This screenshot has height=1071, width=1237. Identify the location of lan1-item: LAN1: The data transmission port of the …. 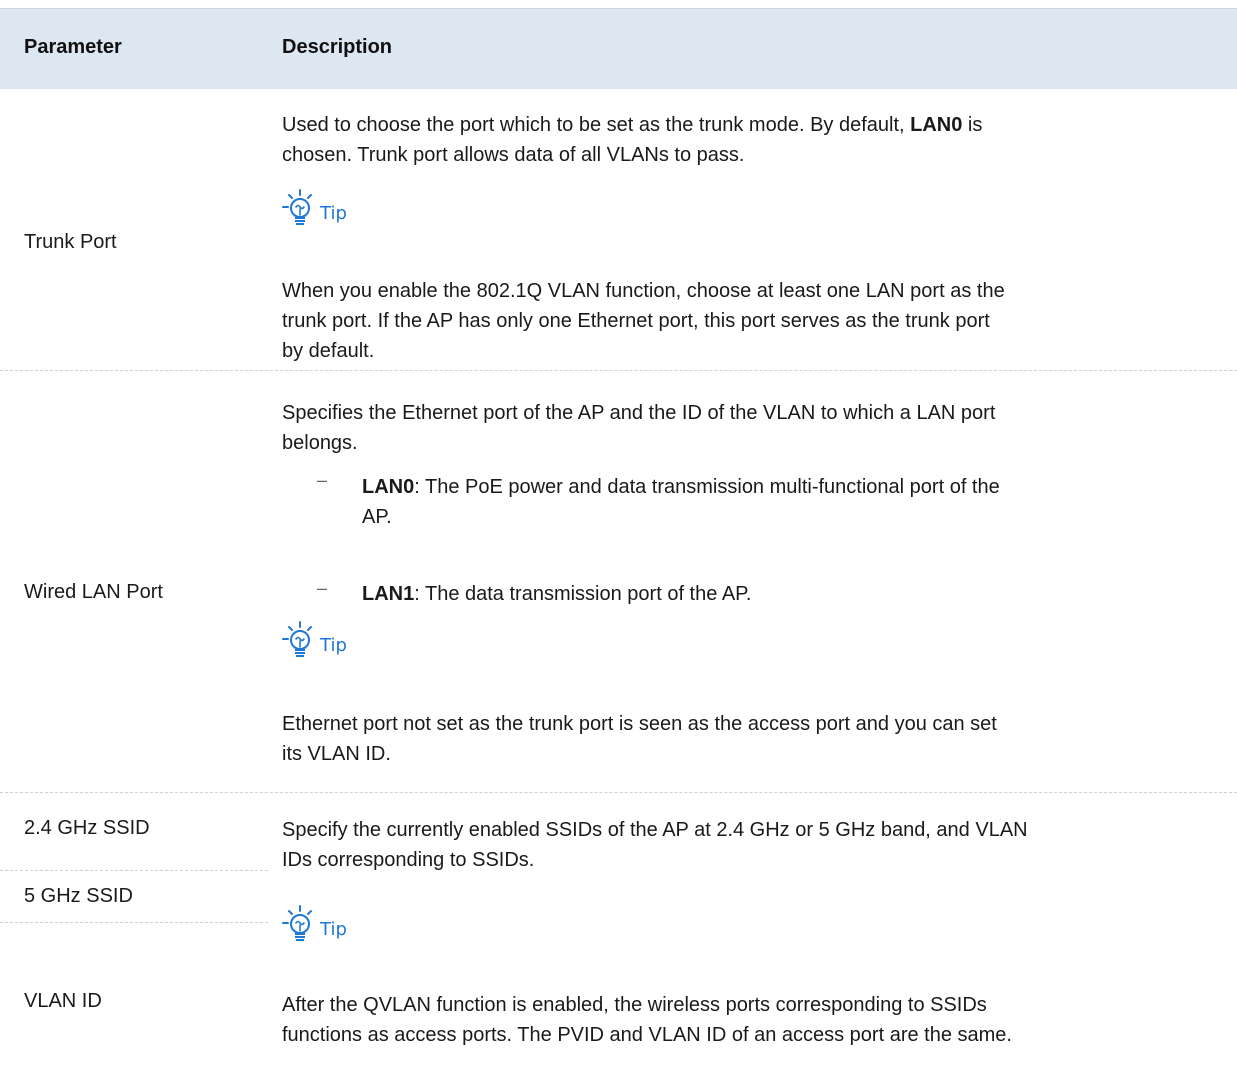
(557, 594).